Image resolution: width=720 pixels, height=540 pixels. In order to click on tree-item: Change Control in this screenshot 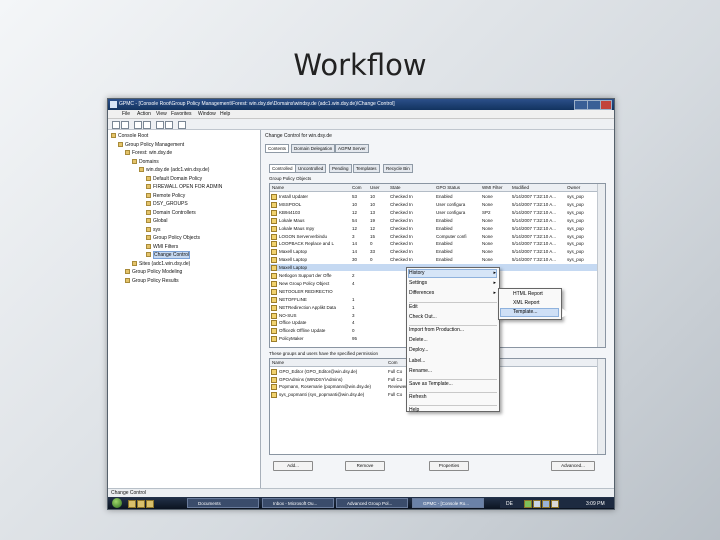, I will do `click(168, 255)`.